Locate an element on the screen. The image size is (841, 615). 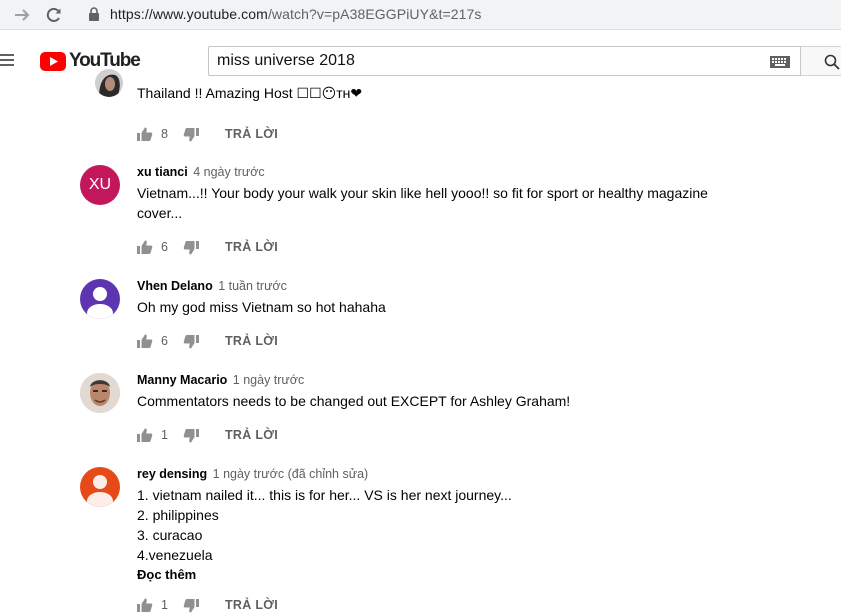
search-icon is located at coordinates (832, 62).